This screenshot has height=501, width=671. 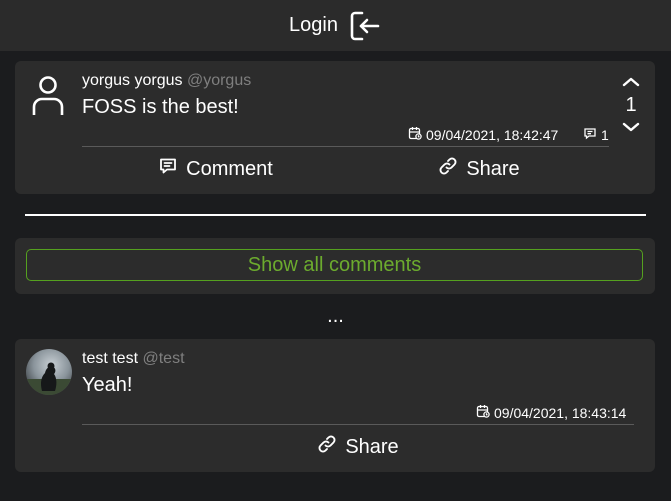 What do you see at coordinates (107, 385) in the screenshot?
I see `comment-text: Yeah!` at bounding box center [107, 385].